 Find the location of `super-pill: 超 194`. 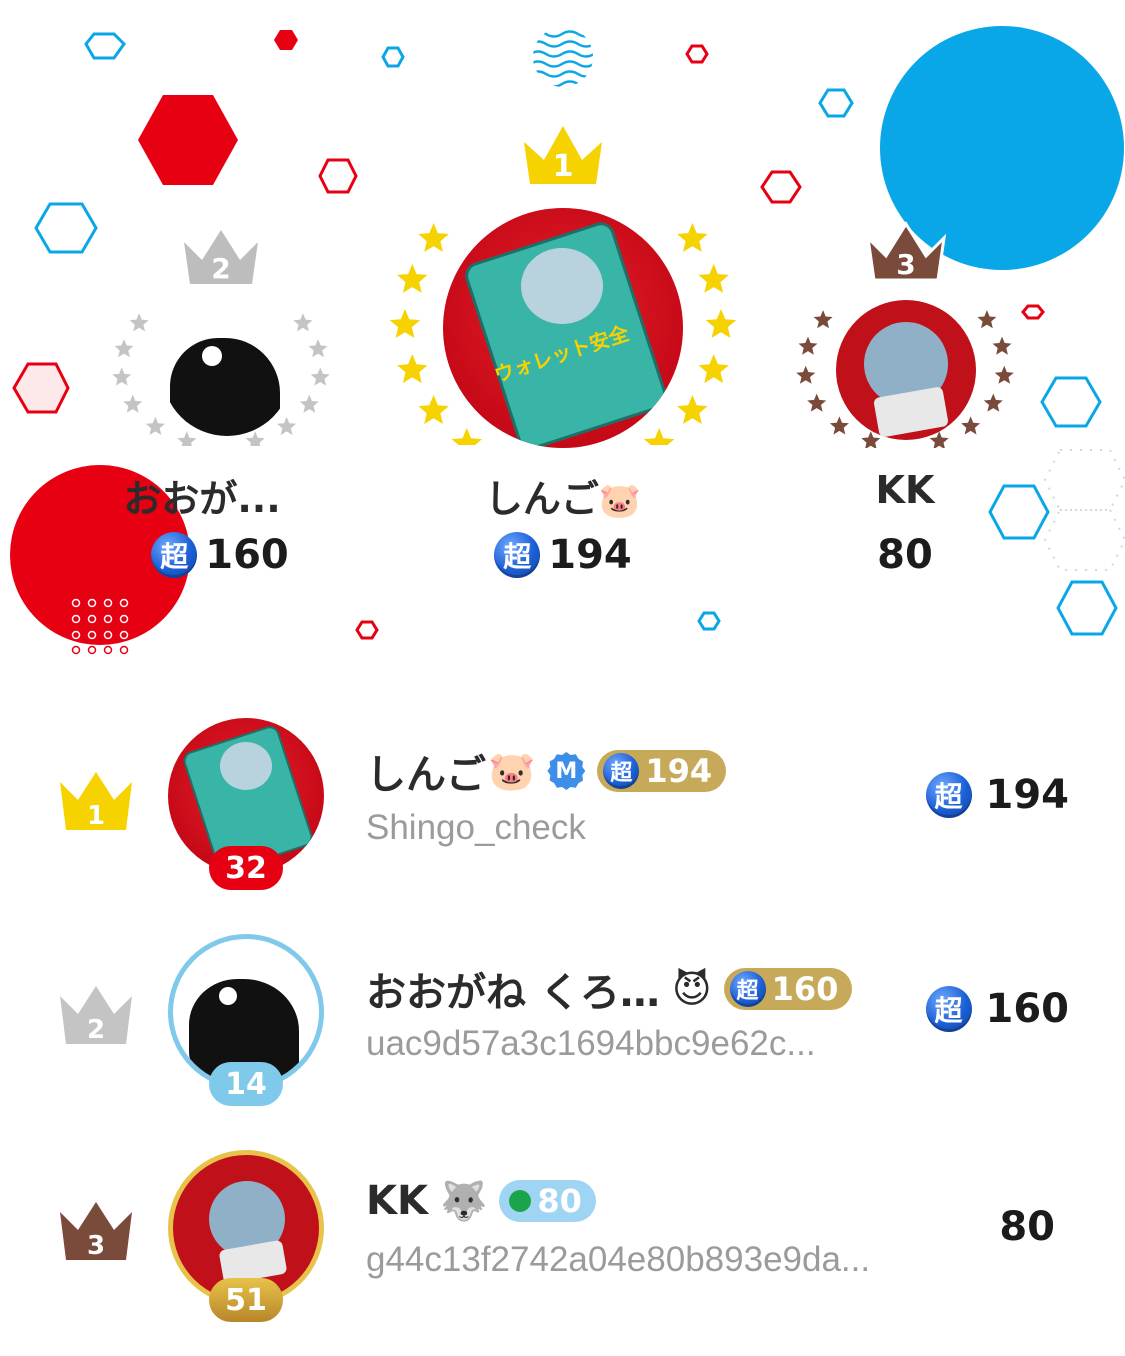

super-pill: 超 194 is located at coordinates (662, 771).